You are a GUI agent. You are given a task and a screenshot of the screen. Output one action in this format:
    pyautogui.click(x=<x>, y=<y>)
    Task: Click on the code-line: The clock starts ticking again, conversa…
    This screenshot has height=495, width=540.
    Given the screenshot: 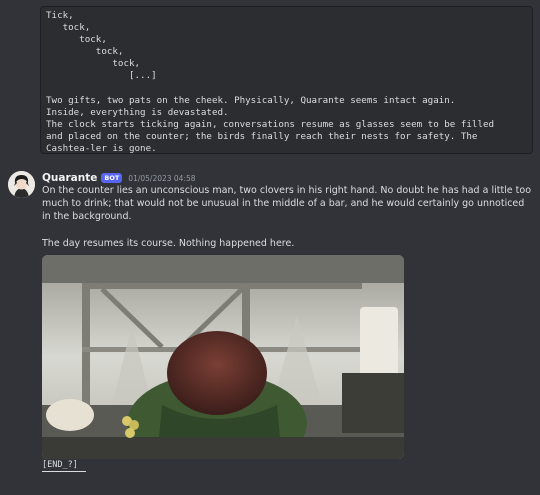 What is the action you would take?
    pyautogui.click(x=270, y=124)
    